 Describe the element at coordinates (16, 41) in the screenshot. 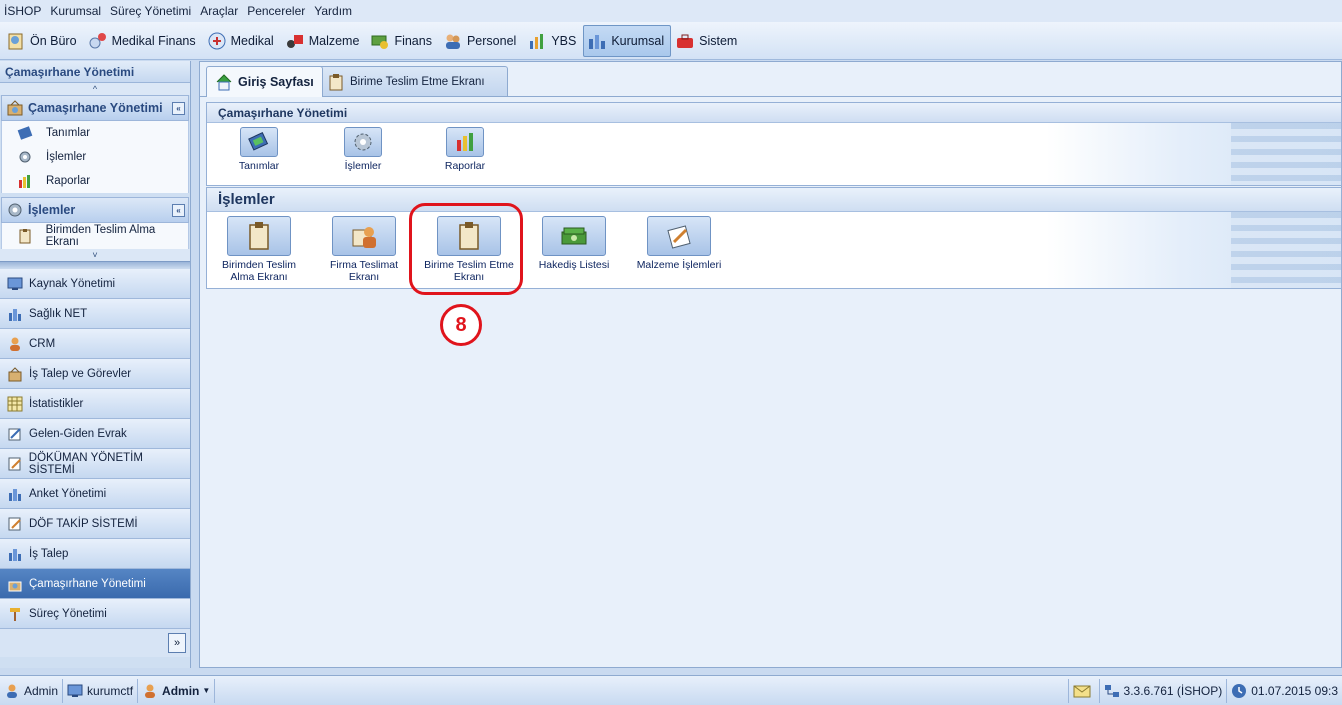

I see `front-office-icon` at that location.